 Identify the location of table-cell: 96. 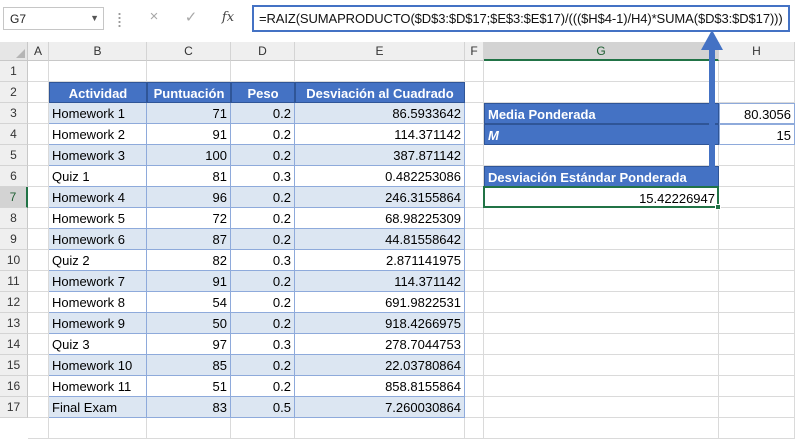
(189, 197).